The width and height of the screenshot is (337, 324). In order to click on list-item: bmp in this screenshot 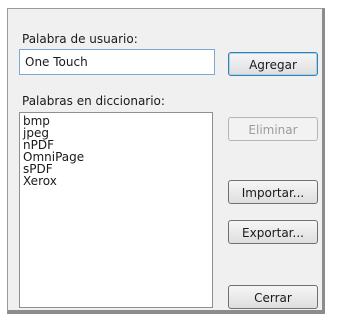, I will do `click(116, 121)`.